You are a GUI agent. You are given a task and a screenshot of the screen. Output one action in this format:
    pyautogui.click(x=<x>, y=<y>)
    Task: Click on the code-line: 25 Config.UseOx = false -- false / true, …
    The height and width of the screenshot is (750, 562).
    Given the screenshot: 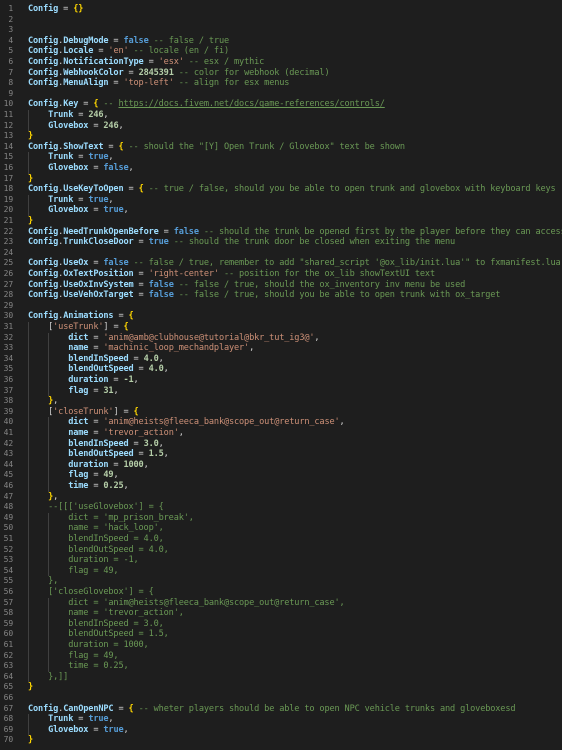 What is the action you would take?
    pyautogui.click(x=281, y=263)
    